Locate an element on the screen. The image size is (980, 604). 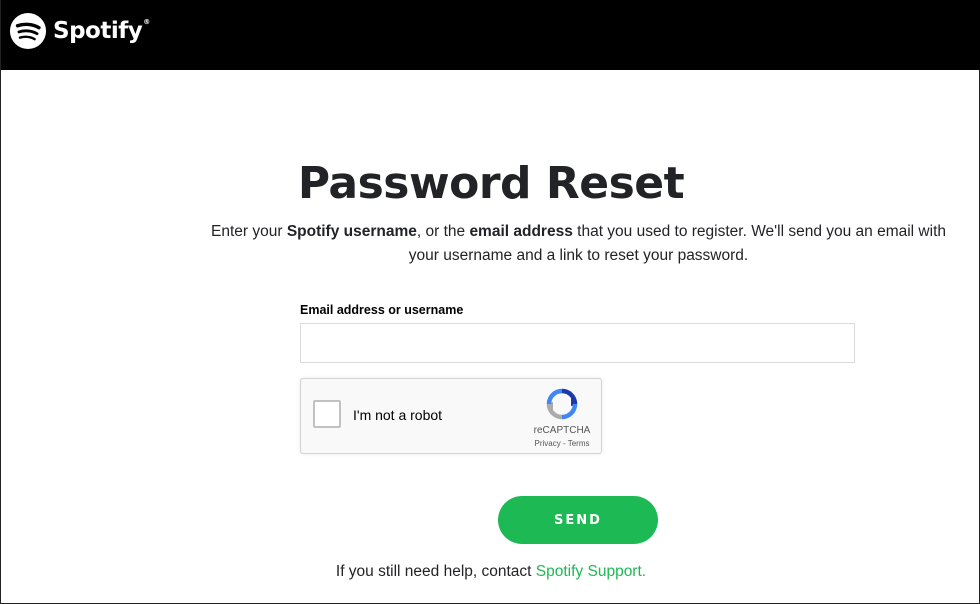
recaptcha-label: I'm not a robot is located at coordinates (398, 415).